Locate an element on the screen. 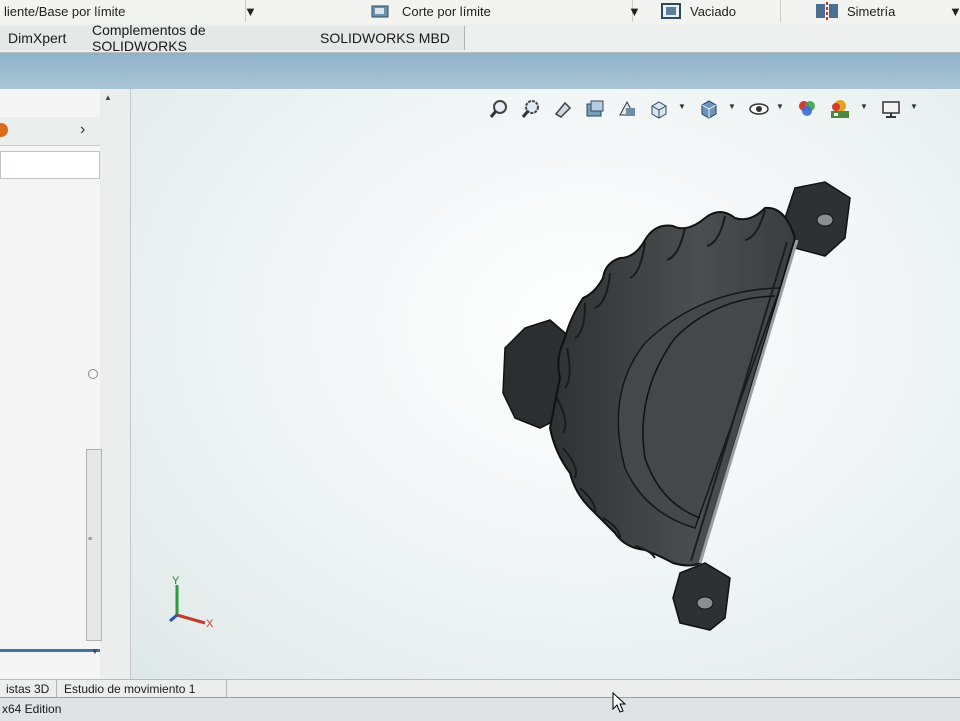  dynamic-annotation-icon is located at coordinates (627, 109).